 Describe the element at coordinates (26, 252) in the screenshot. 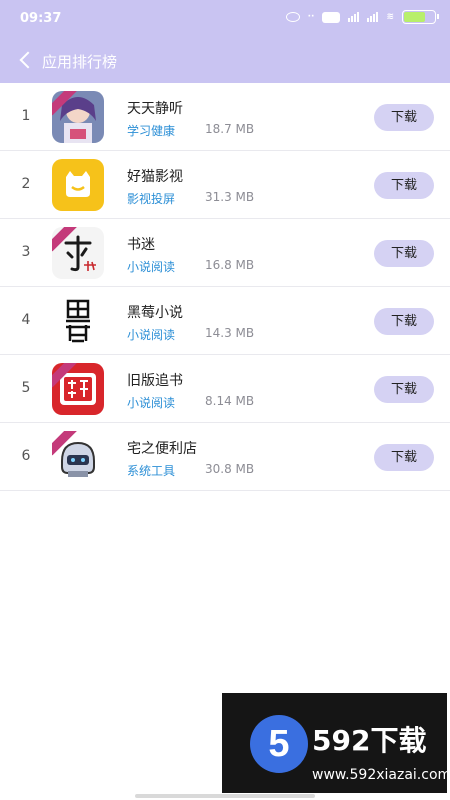

I see `rank-number: 3` at that location.